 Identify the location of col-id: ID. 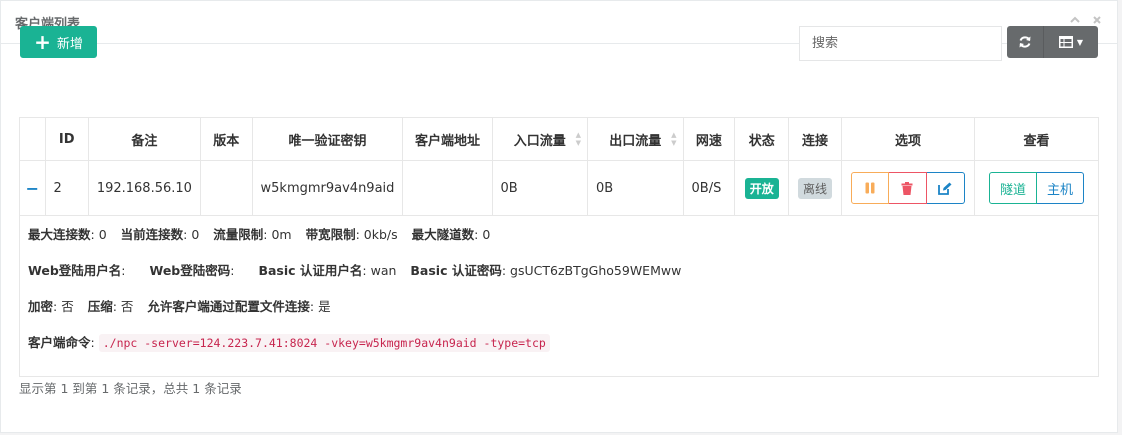
(66, 139).